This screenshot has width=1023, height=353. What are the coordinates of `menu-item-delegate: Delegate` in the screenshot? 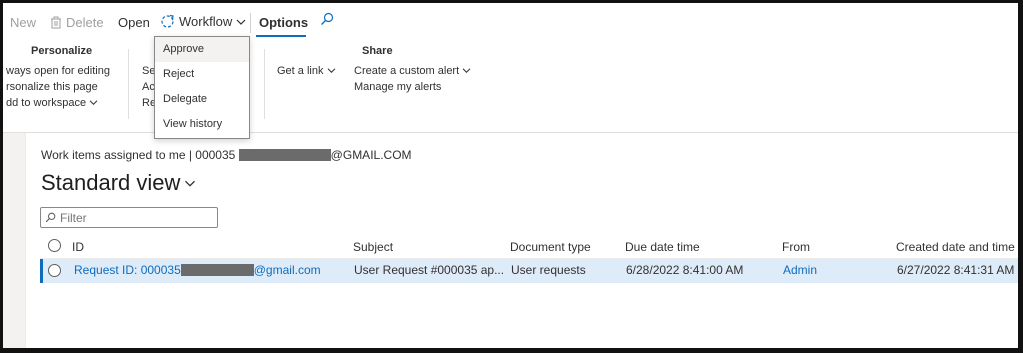 It's located at (202, 99).